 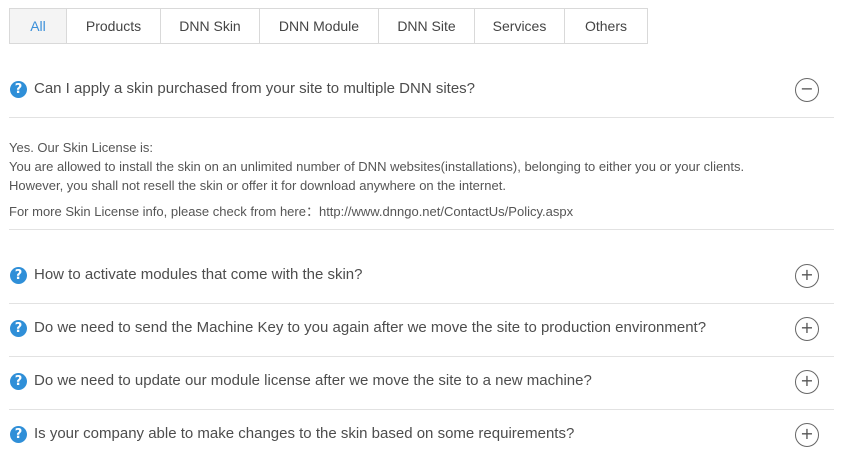 What do you see at coordinates (114, 26) in the screenshot?
I see `tab-products: Products` at bounding box center [114, 26].